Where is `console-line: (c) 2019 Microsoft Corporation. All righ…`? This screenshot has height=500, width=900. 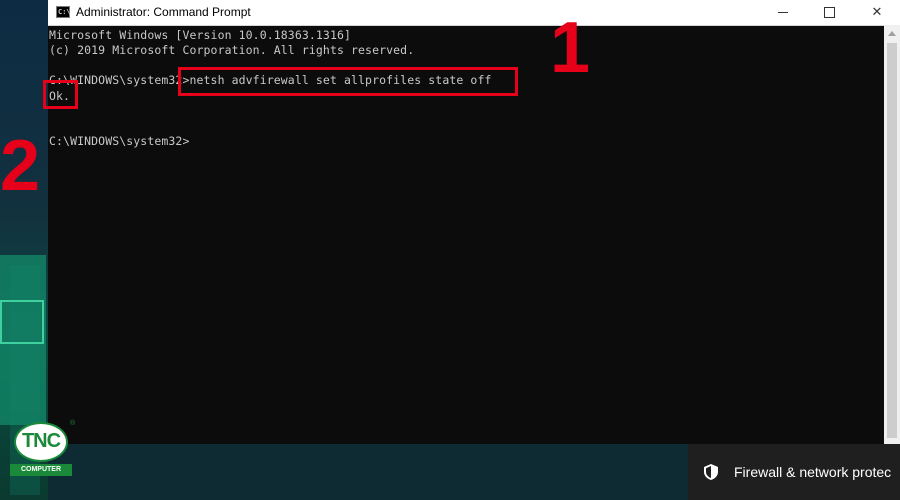 console-line: (c) 2019 Microsoft Corporation. All righ… is located at coordinates (232, 50).